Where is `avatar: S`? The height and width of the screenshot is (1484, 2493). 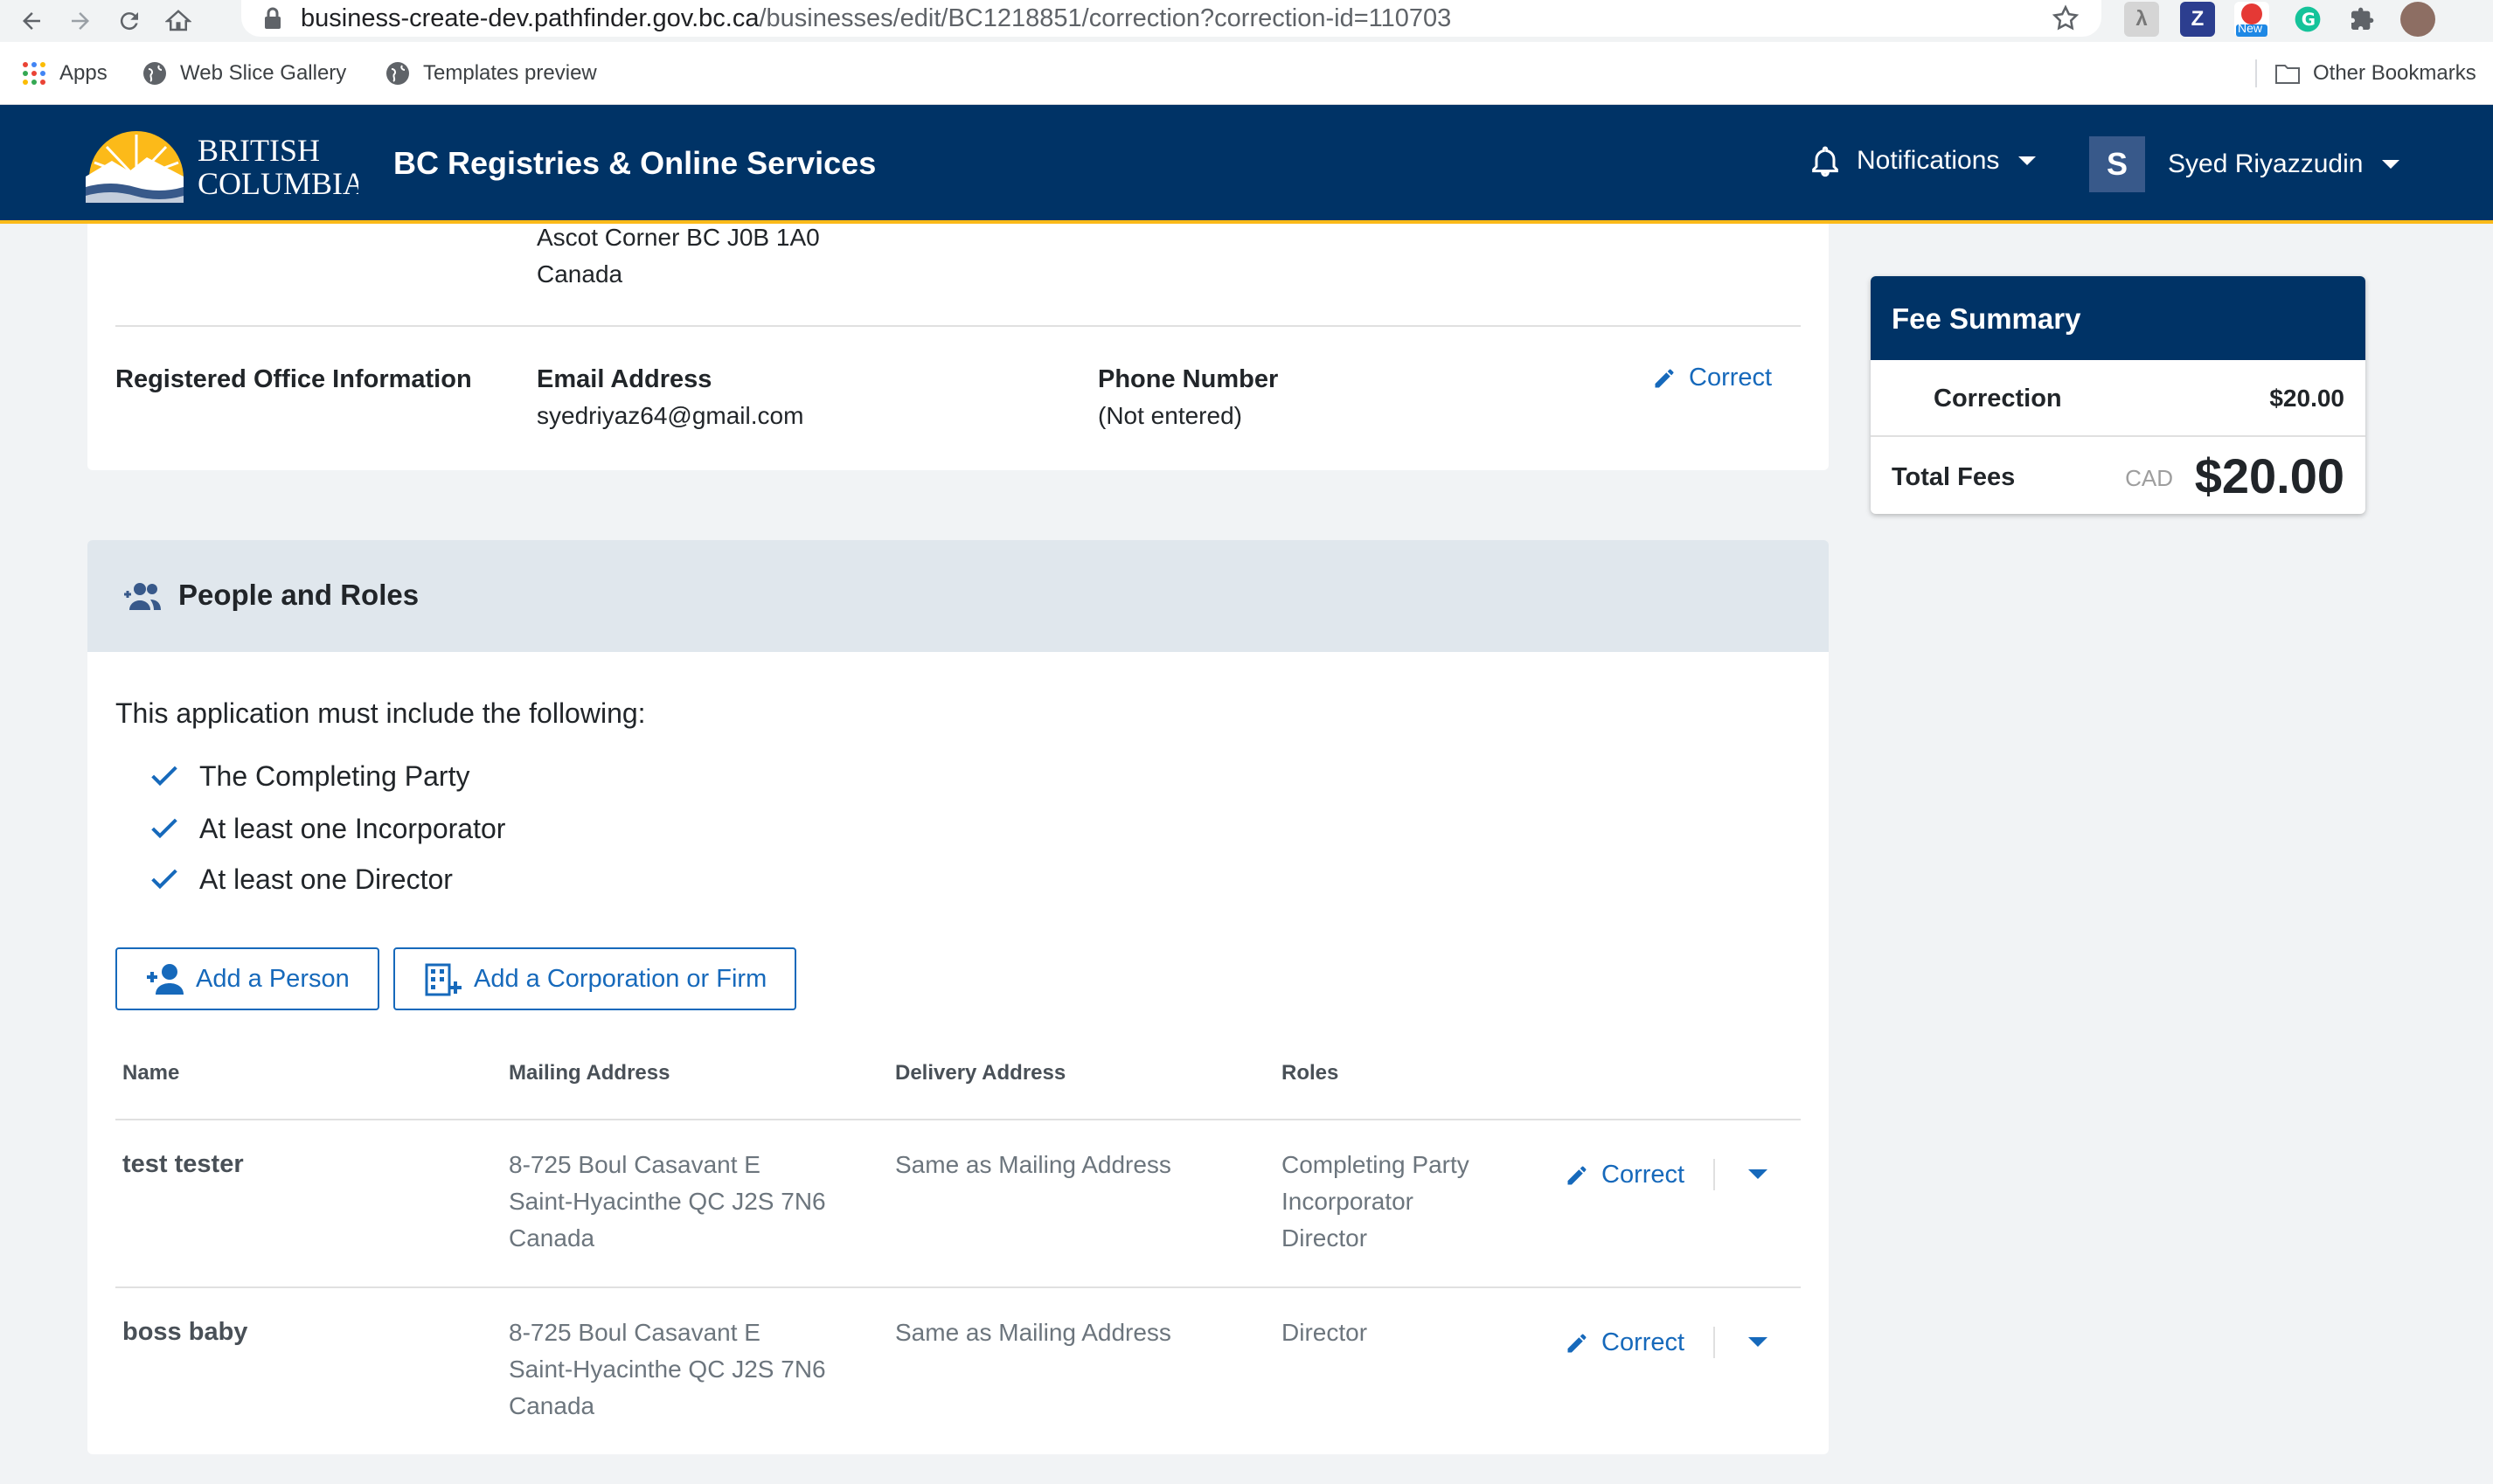 avatar: S is located at coordinates (2117, 164).